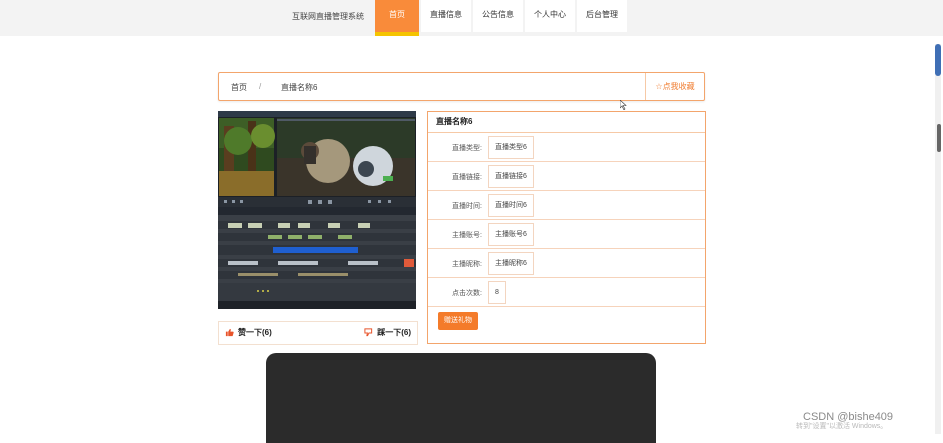 This screenshot has height=443, width=943. I want to click on nav-live-info: 直播信息, so click(446, 16).